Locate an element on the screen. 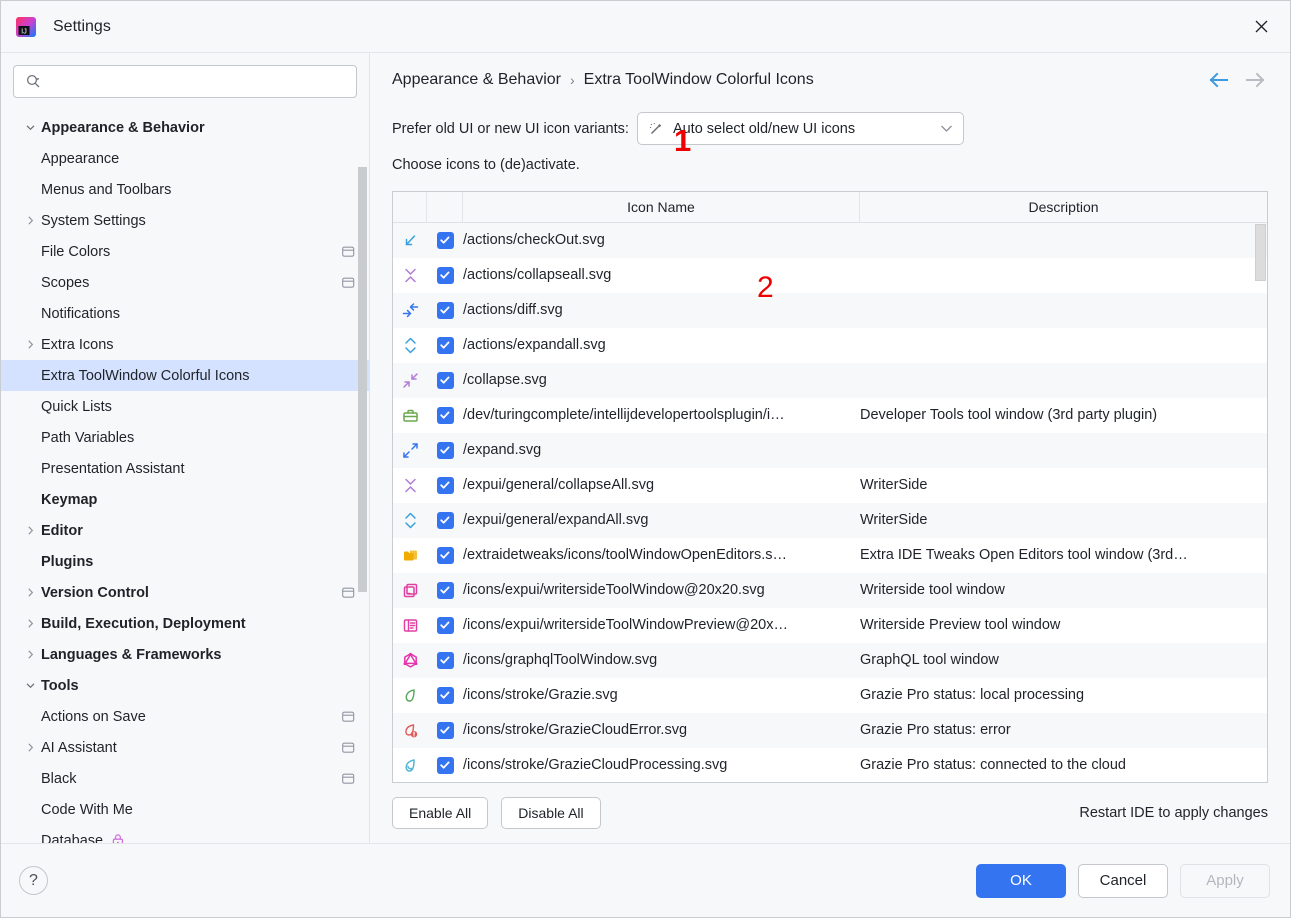 The width and height of the screenshot is (1291, 918). sidebar-item-keymap: Keymap is located at coordinates (185, 499).